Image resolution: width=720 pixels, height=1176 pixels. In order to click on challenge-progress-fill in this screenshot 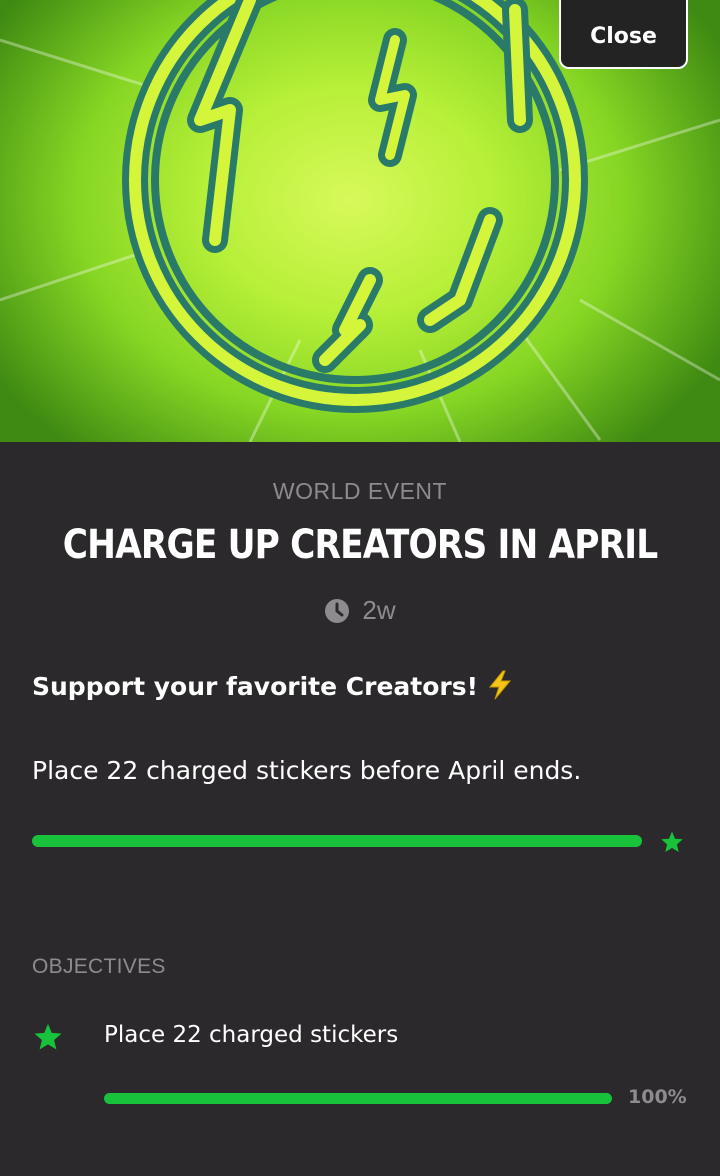, I will do `click(337, 841)`.